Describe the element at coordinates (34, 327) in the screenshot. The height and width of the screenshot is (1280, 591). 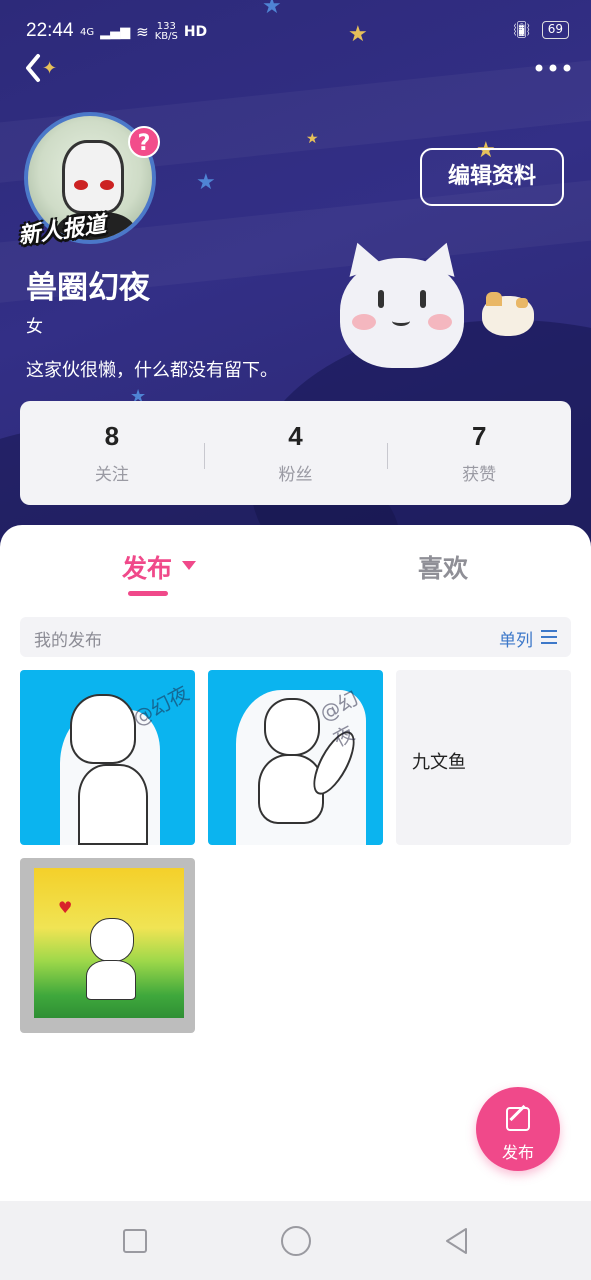
I see `gender-label: 女` at that location.